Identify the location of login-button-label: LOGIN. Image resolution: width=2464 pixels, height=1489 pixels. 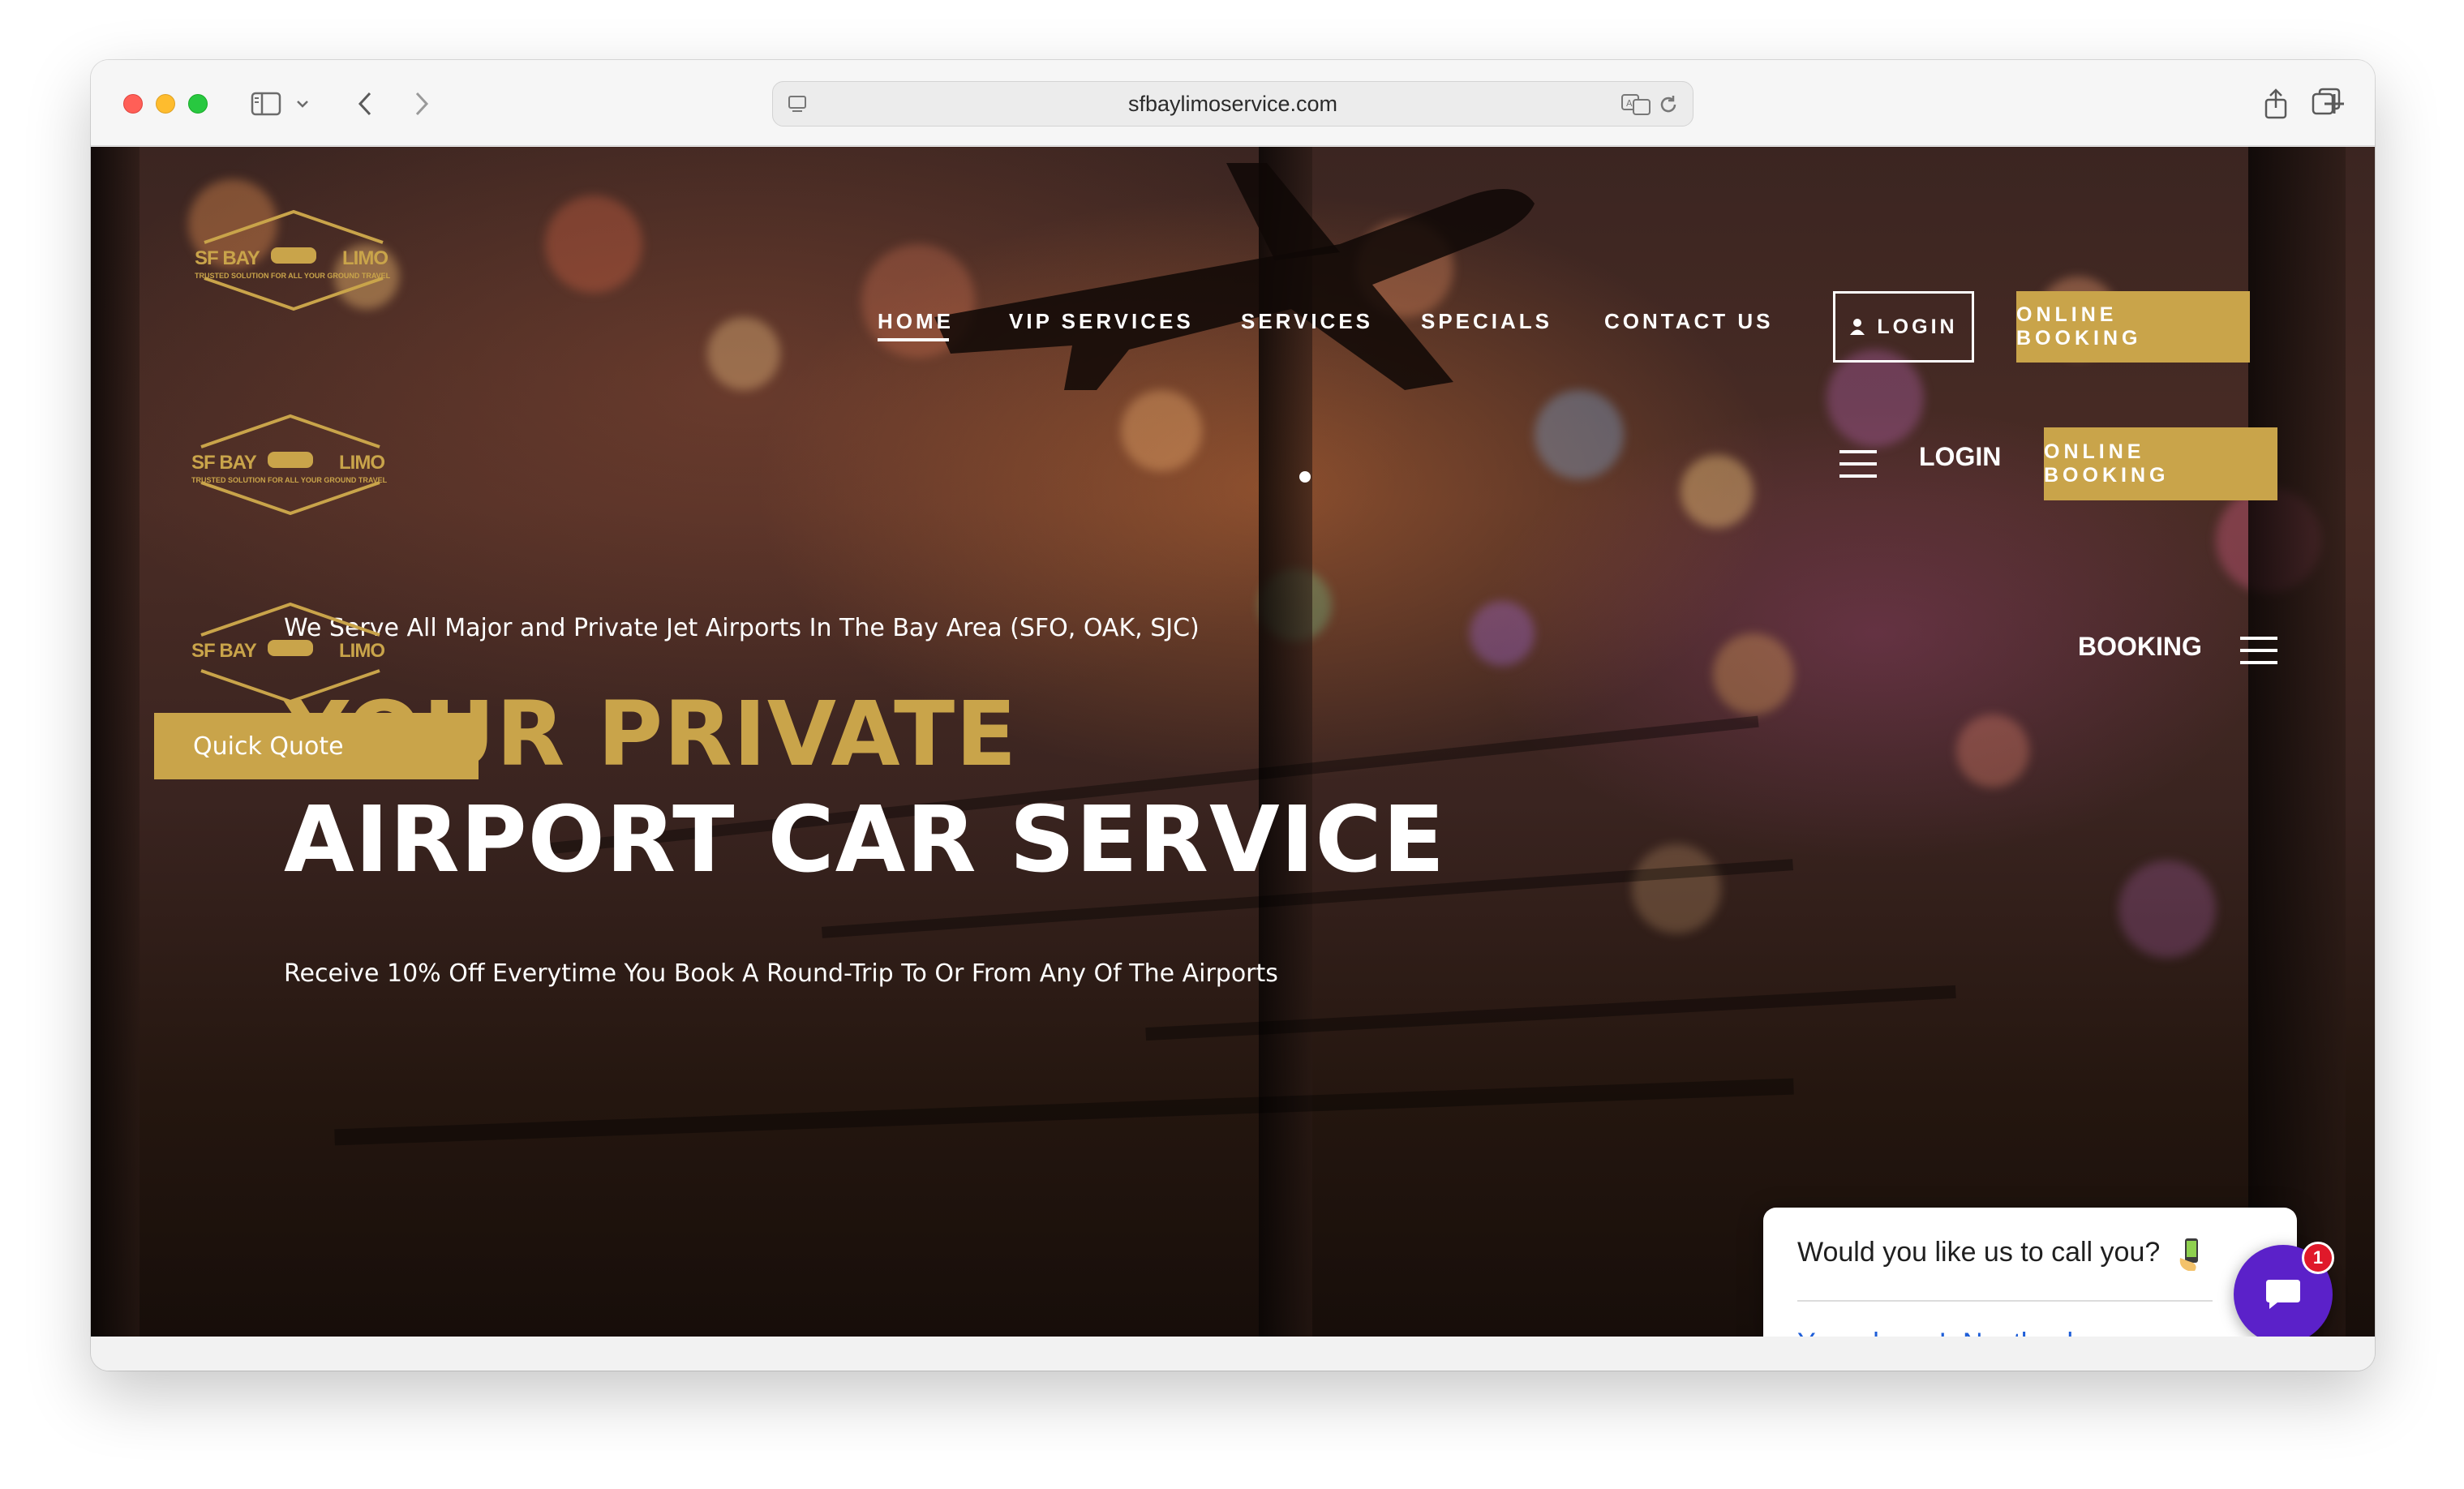
(1918, 326).